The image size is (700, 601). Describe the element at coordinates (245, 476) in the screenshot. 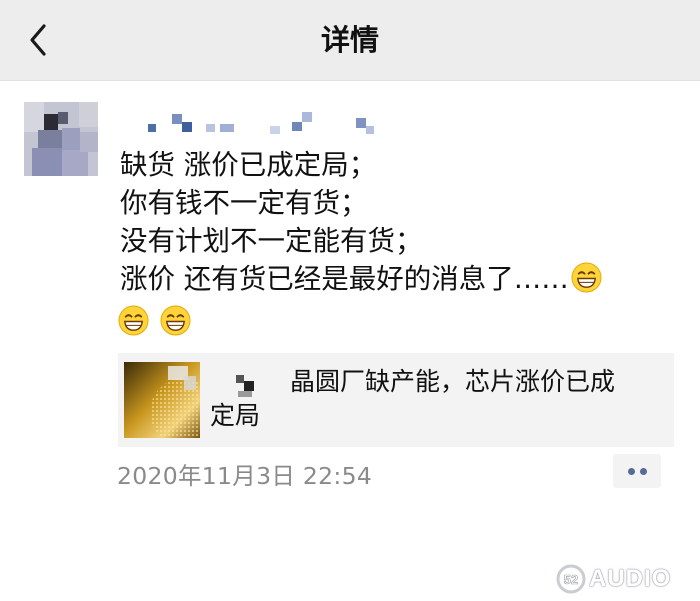

I see `post-timestamp: 2020年11月3日 22:54` at that location.